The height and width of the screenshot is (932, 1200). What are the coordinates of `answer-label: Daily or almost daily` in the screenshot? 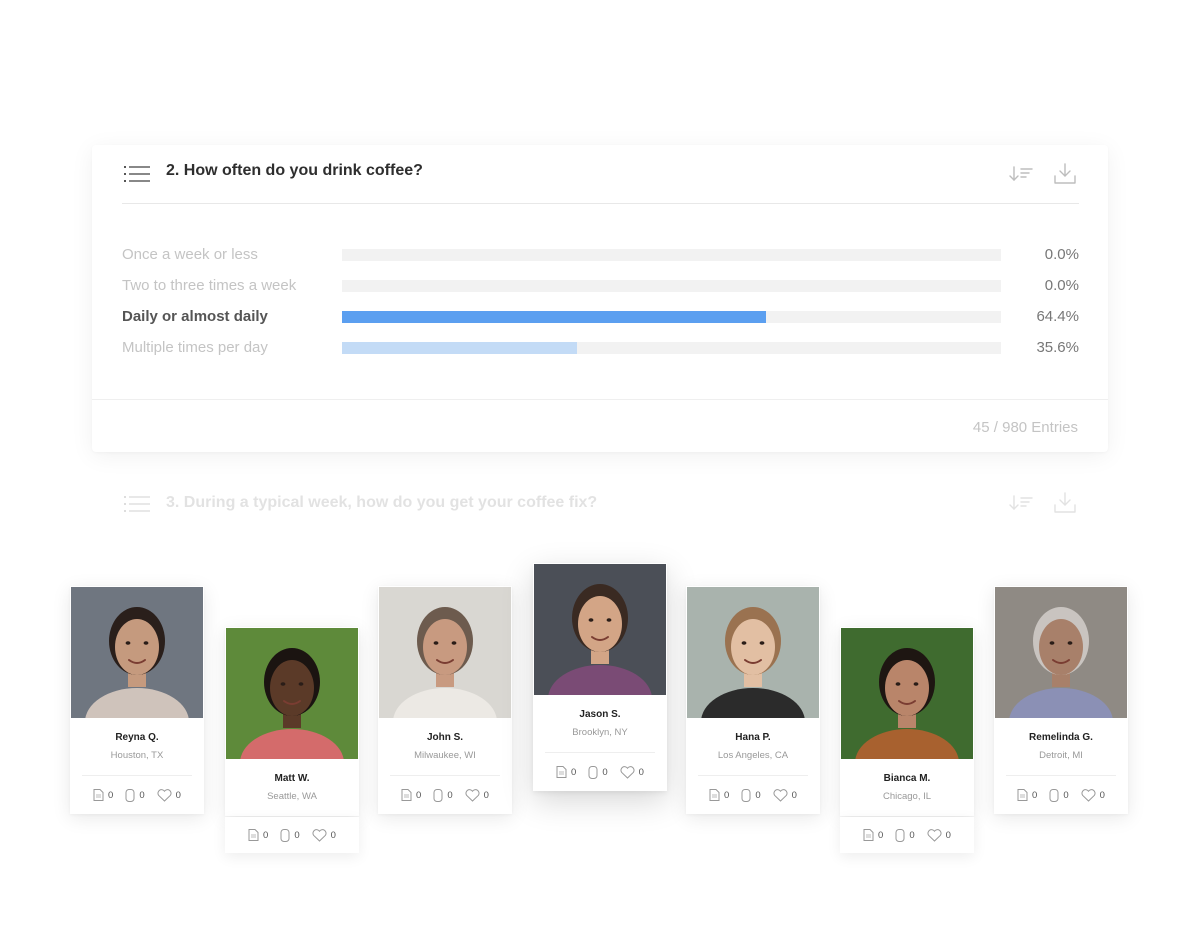 It's located at (195, 316).